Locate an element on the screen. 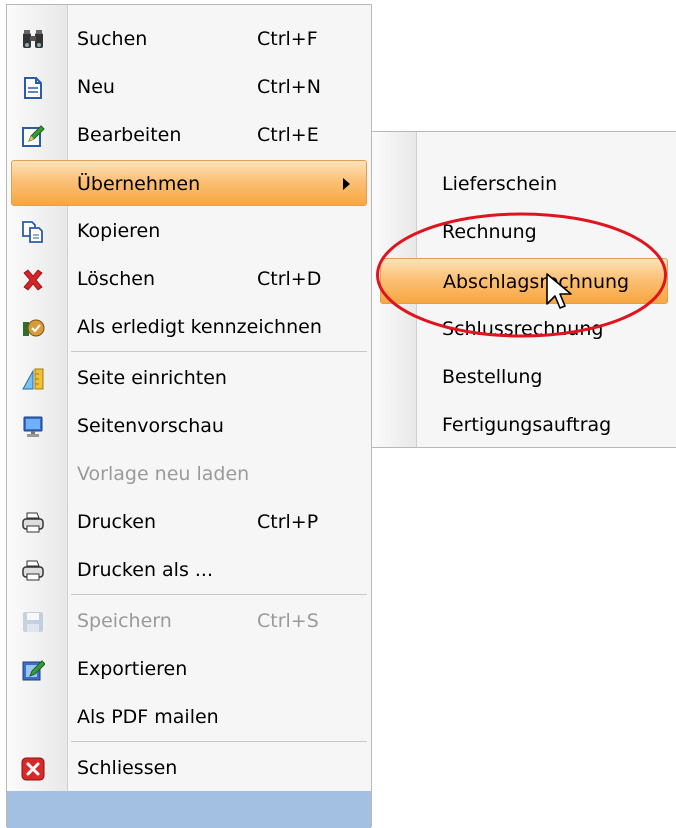  submenu-item-abschlagsrechnung: Abschlagsrechnung is located at coordinates (524, 281).